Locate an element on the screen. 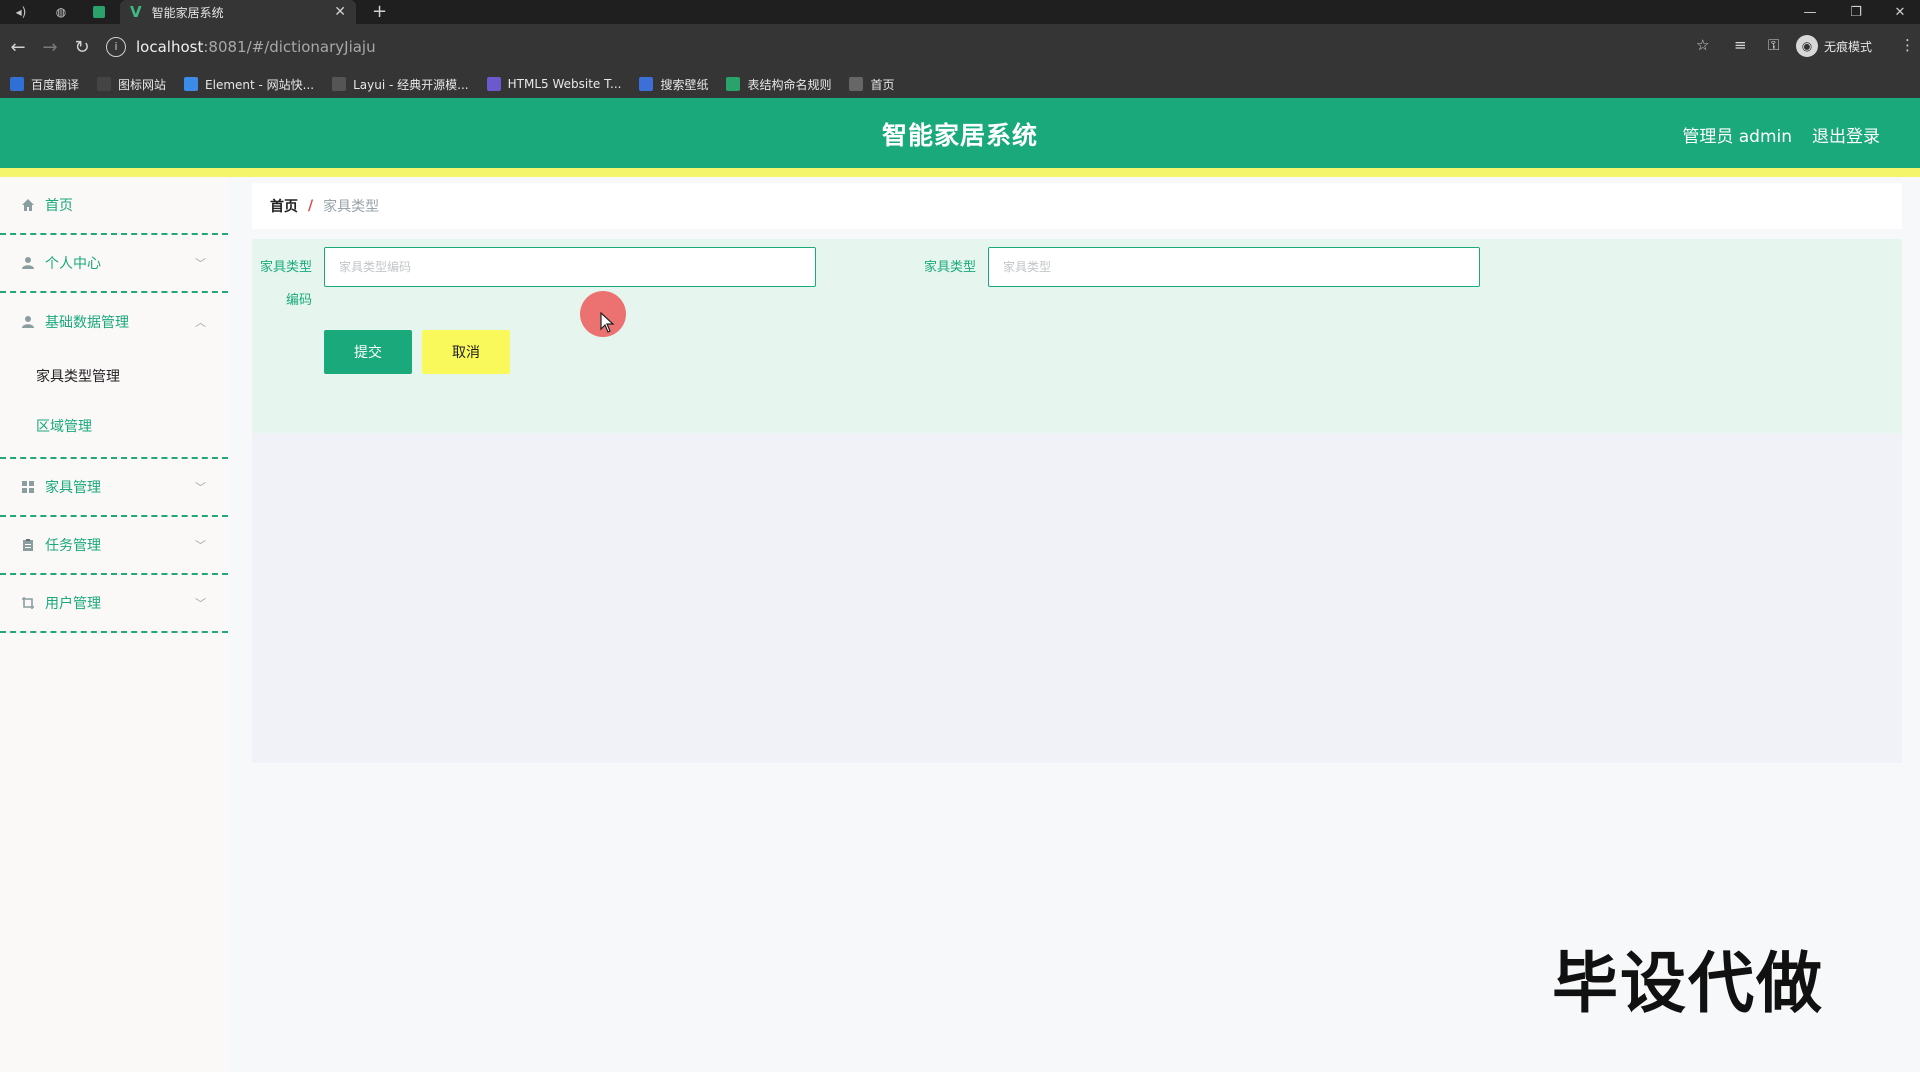 This screenshot has width=1920, height=1072. back-icon: ← is located at coordinates (18, 47).